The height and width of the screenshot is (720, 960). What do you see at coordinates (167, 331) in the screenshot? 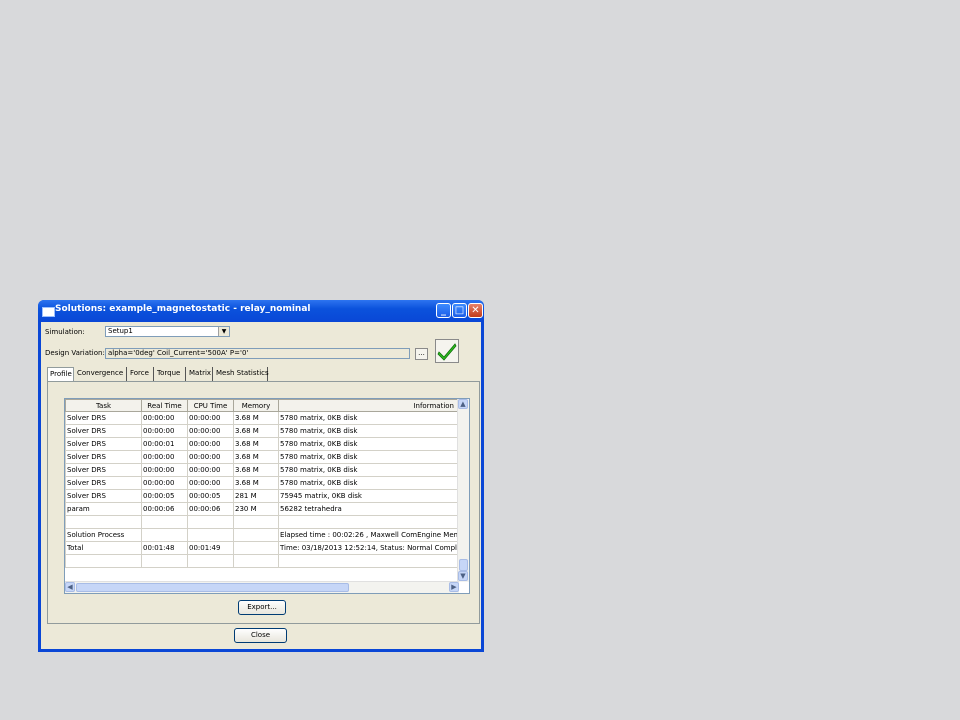
I see `simulation-select: Setup1 ▼` at bounding box center [167, 331].